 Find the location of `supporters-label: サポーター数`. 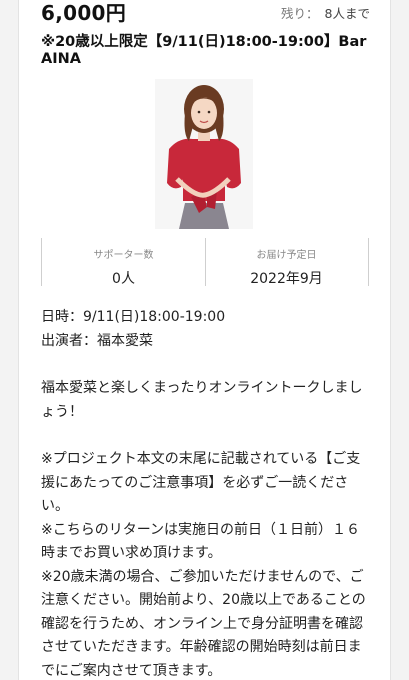

supporters-label: サポーター数 is located at coordinates (123, 255).